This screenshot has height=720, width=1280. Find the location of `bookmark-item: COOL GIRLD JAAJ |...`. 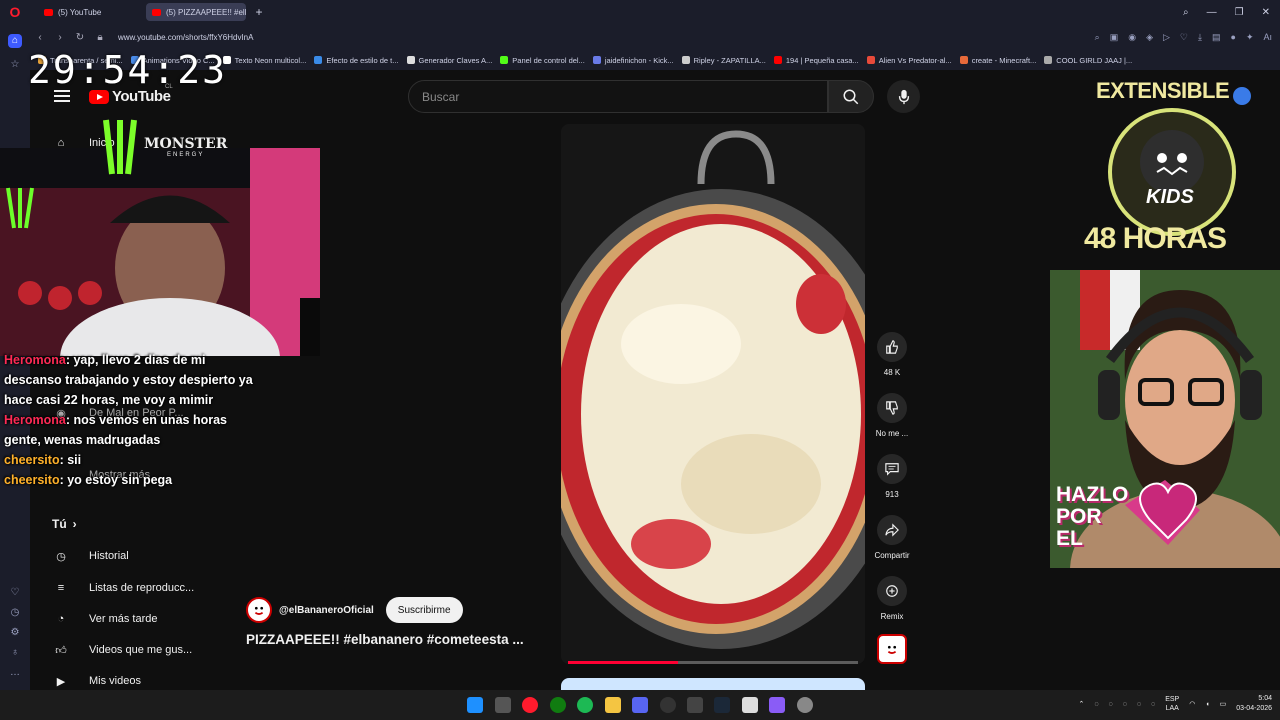

bookmark-item: COOL GIRLD JAAJ |... is located at coordinates (1088, 60).